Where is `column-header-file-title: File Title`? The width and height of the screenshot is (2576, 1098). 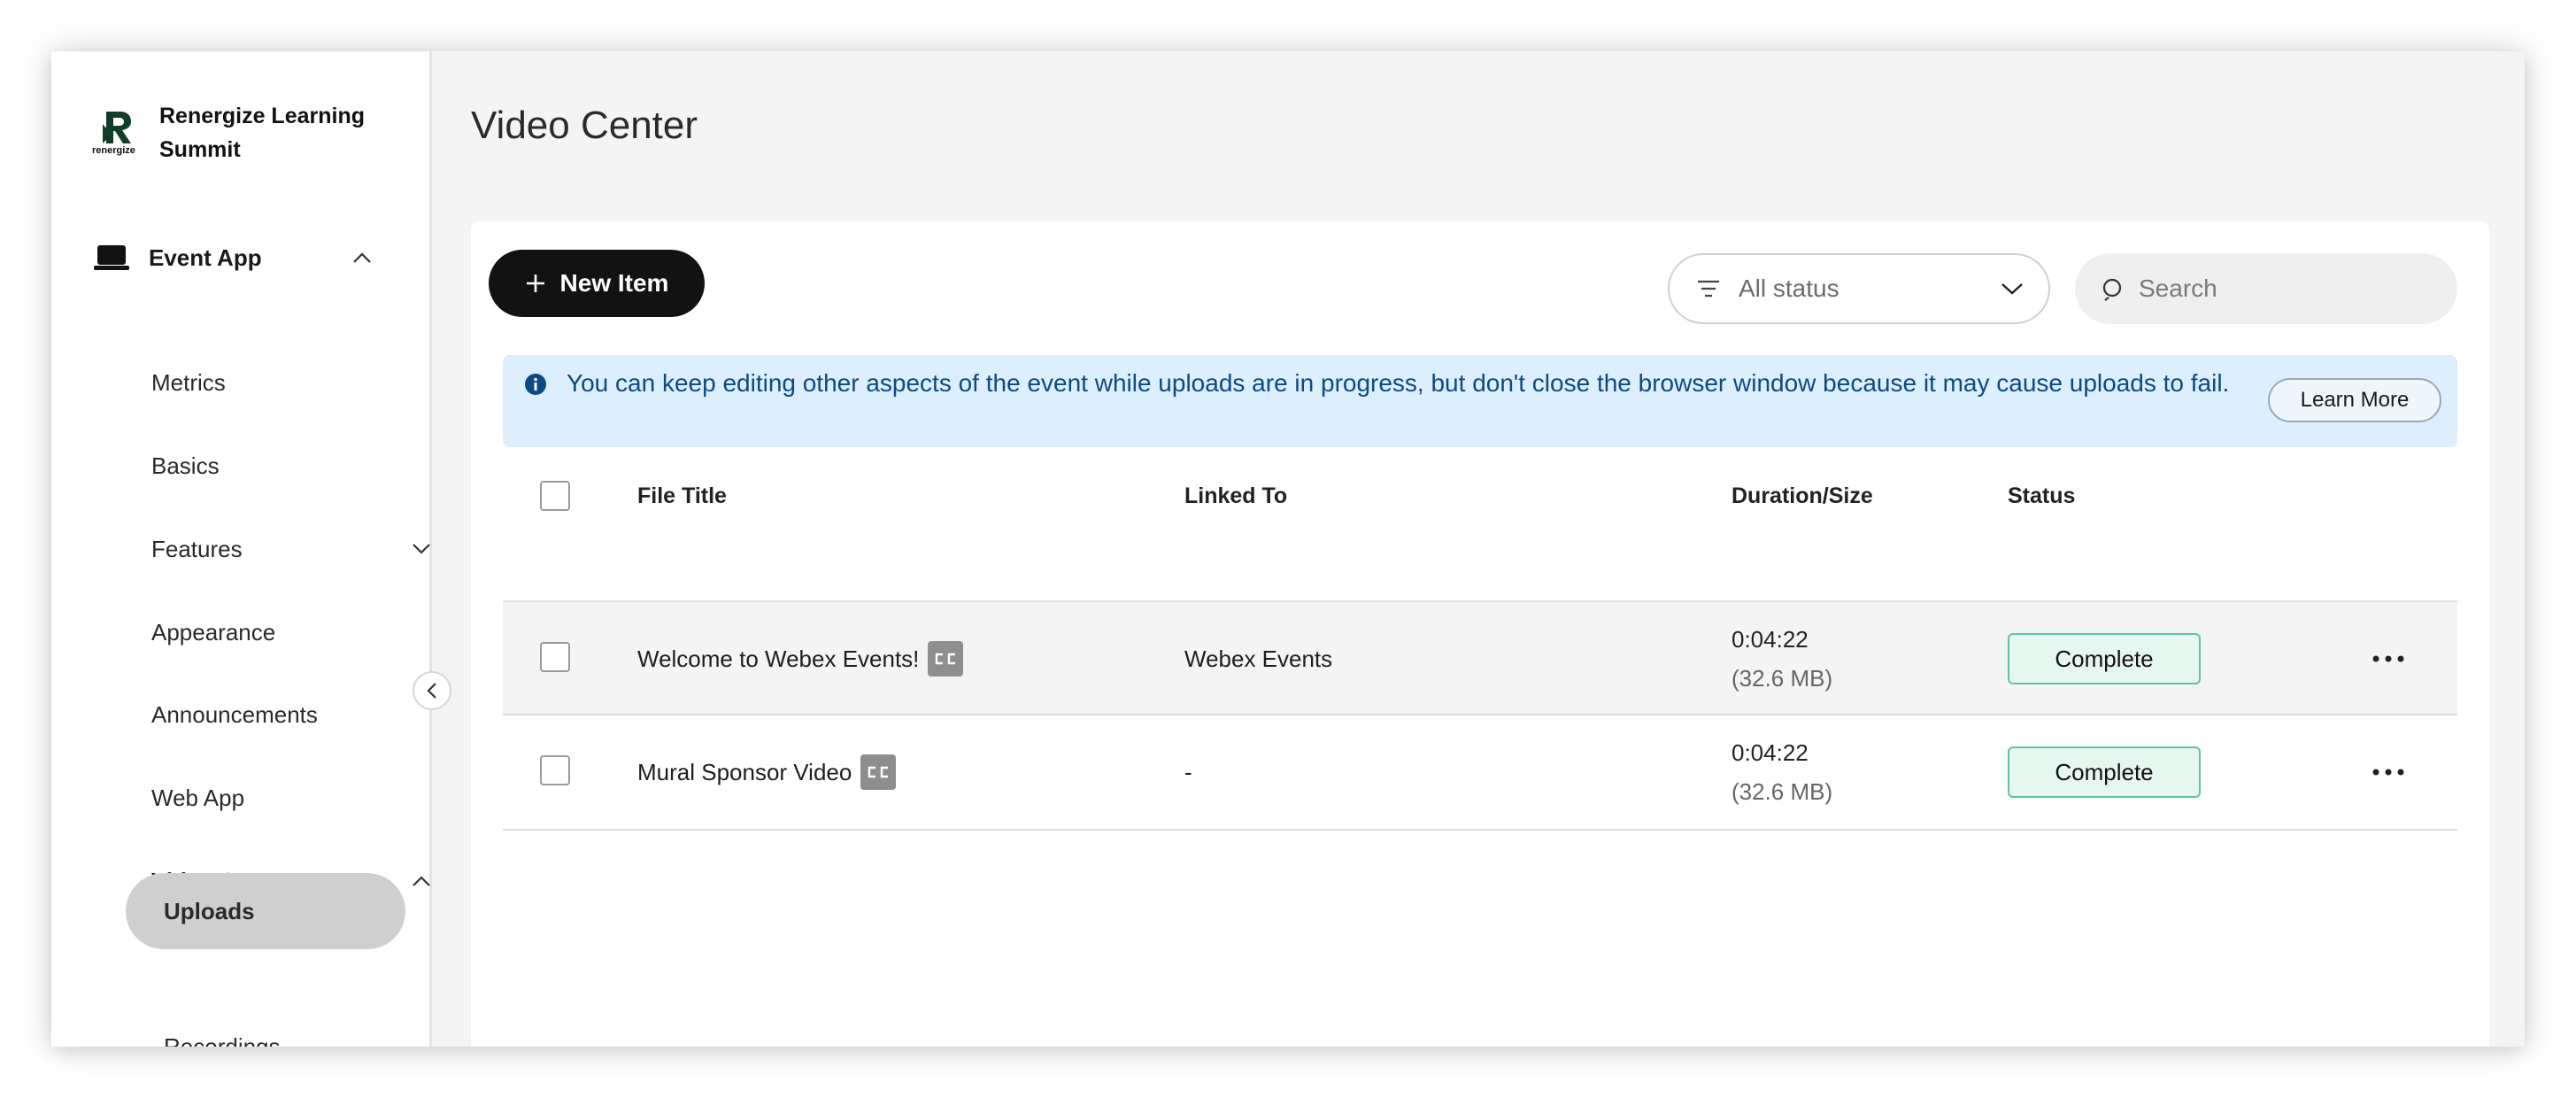 column-header-file-title: File Title is located at coordinates (682, 496).